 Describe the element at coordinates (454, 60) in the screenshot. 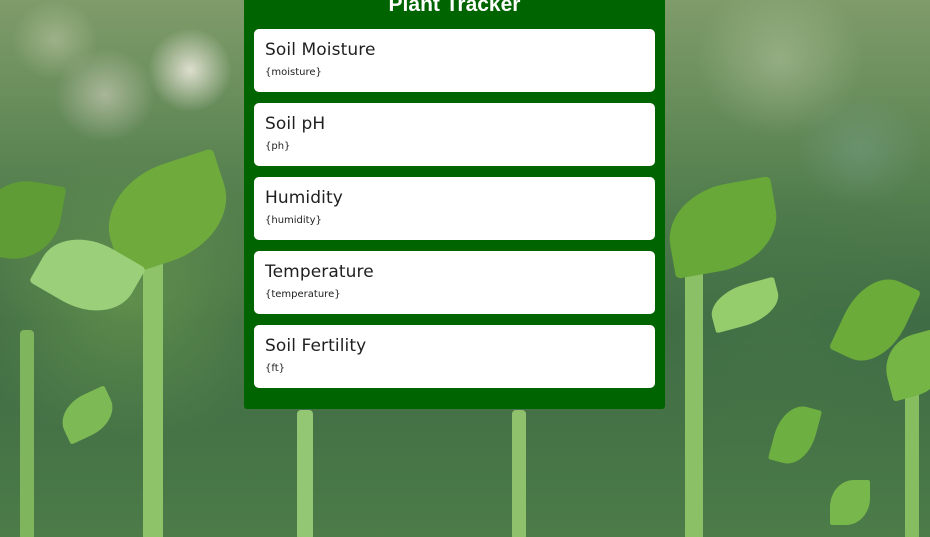

I see `card-soil-moisture: Soil Moisture {moisture}` at that location.